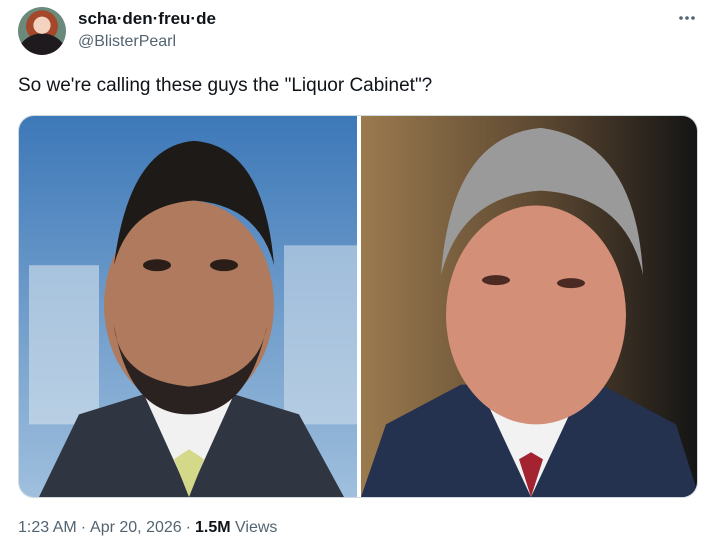 The image size is (717, 553). What do you see at coordinates (256, 527) in the screenshot?
I see `views-label: Views` at bounding box center [256, 527].